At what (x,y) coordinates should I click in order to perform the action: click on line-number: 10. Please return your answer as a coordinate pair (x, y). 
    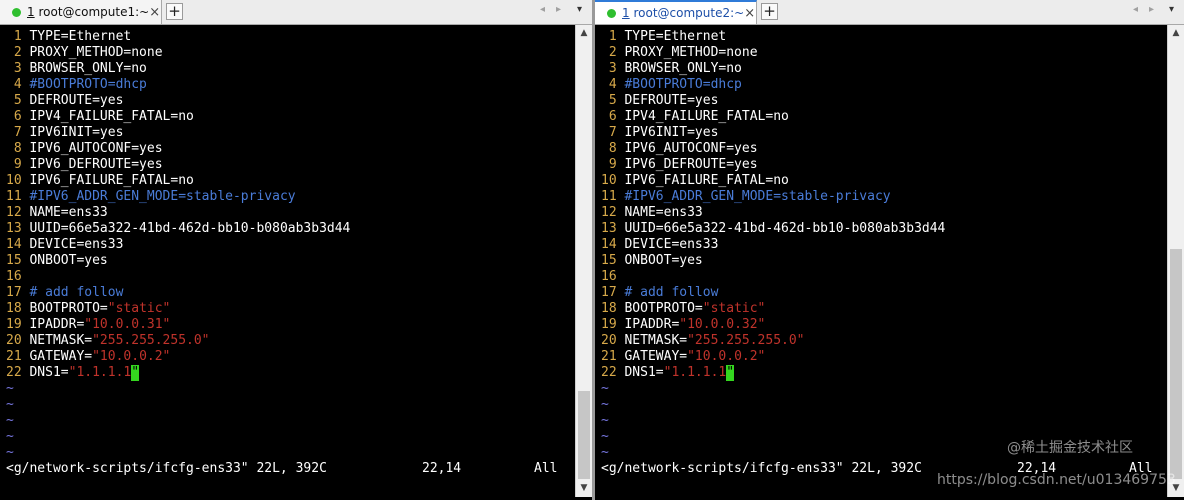
    Looking at the image, I should click on (609, 180).